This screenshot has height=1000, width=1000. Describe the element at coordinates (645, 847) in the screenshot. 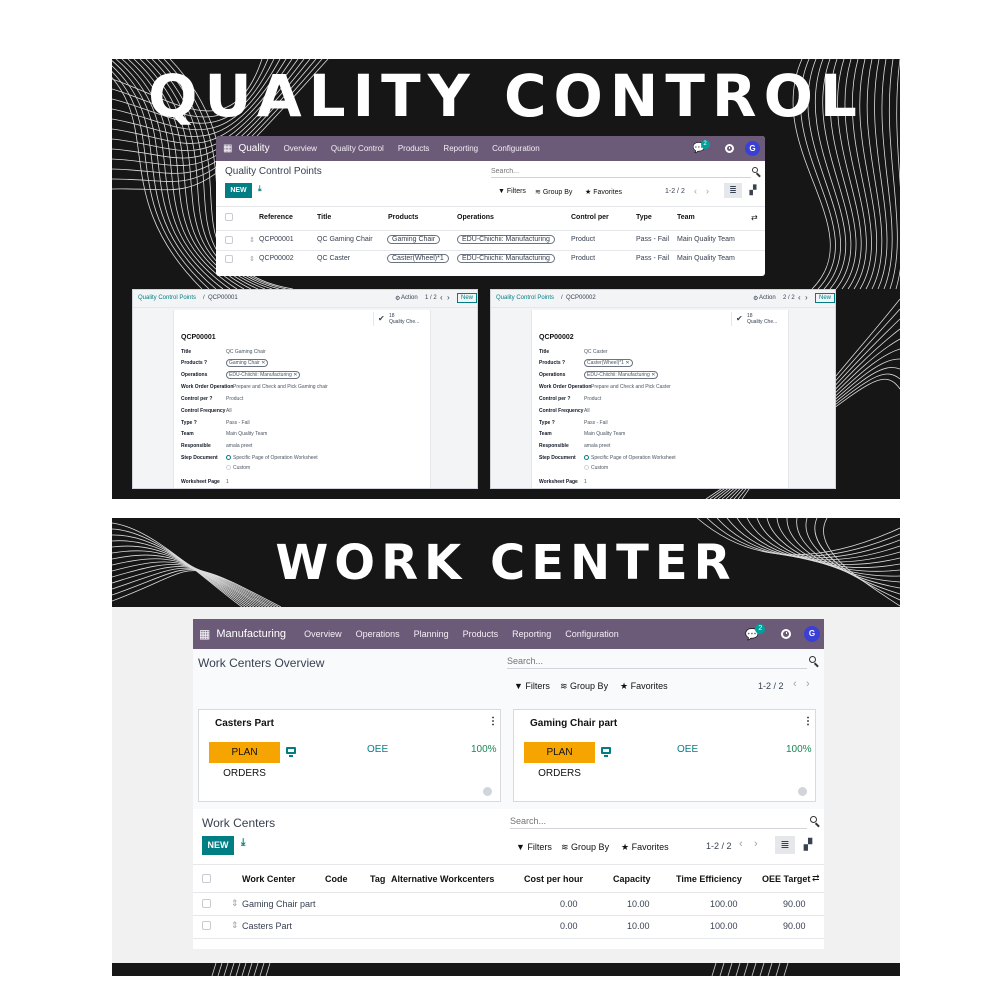

I see `favorites-button: ★ Favorites` at that location.